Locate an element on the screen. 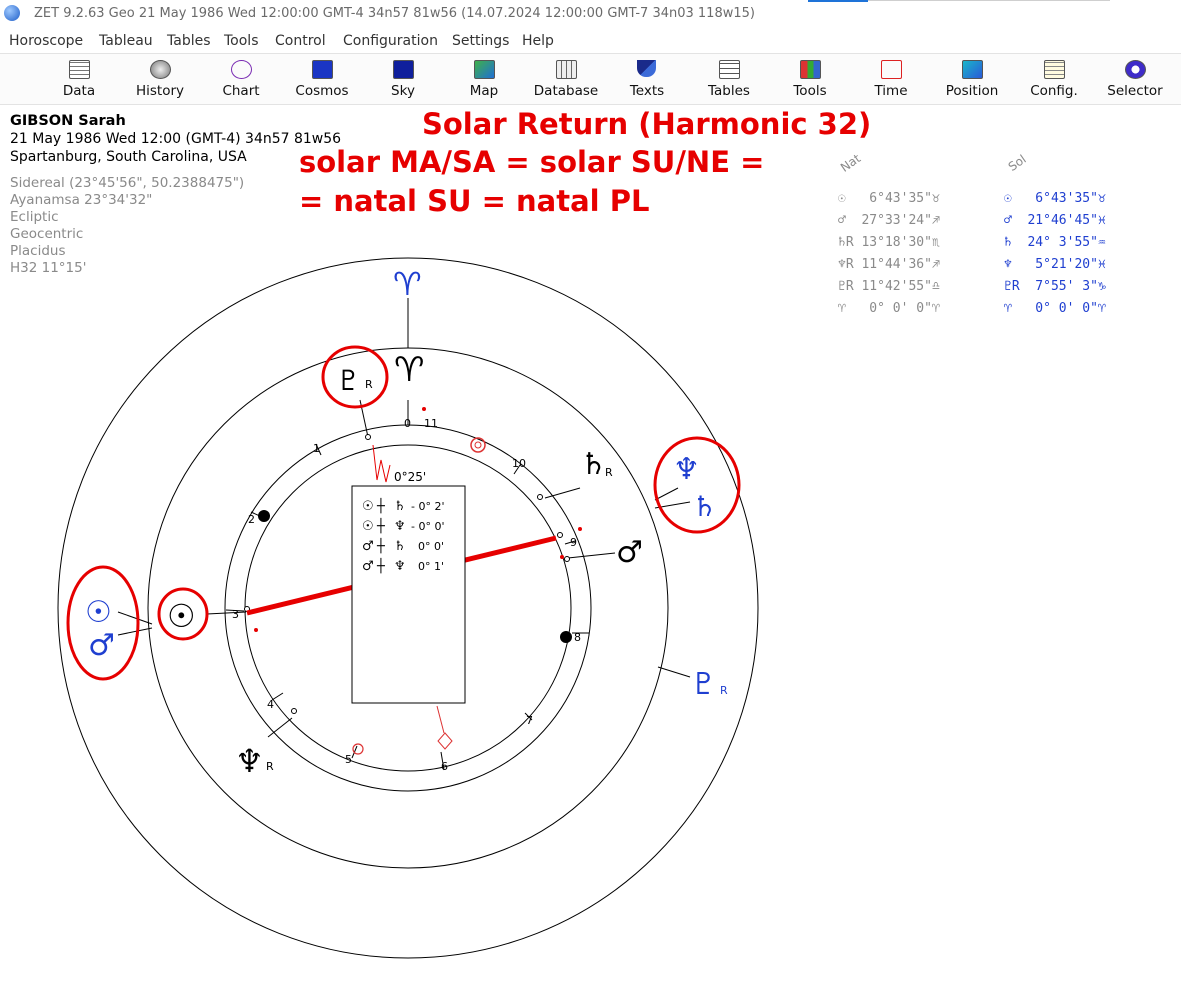 The width and height of the screenshot is (1181, 1001). solar-sun-line is located at coordinates (135, 618).